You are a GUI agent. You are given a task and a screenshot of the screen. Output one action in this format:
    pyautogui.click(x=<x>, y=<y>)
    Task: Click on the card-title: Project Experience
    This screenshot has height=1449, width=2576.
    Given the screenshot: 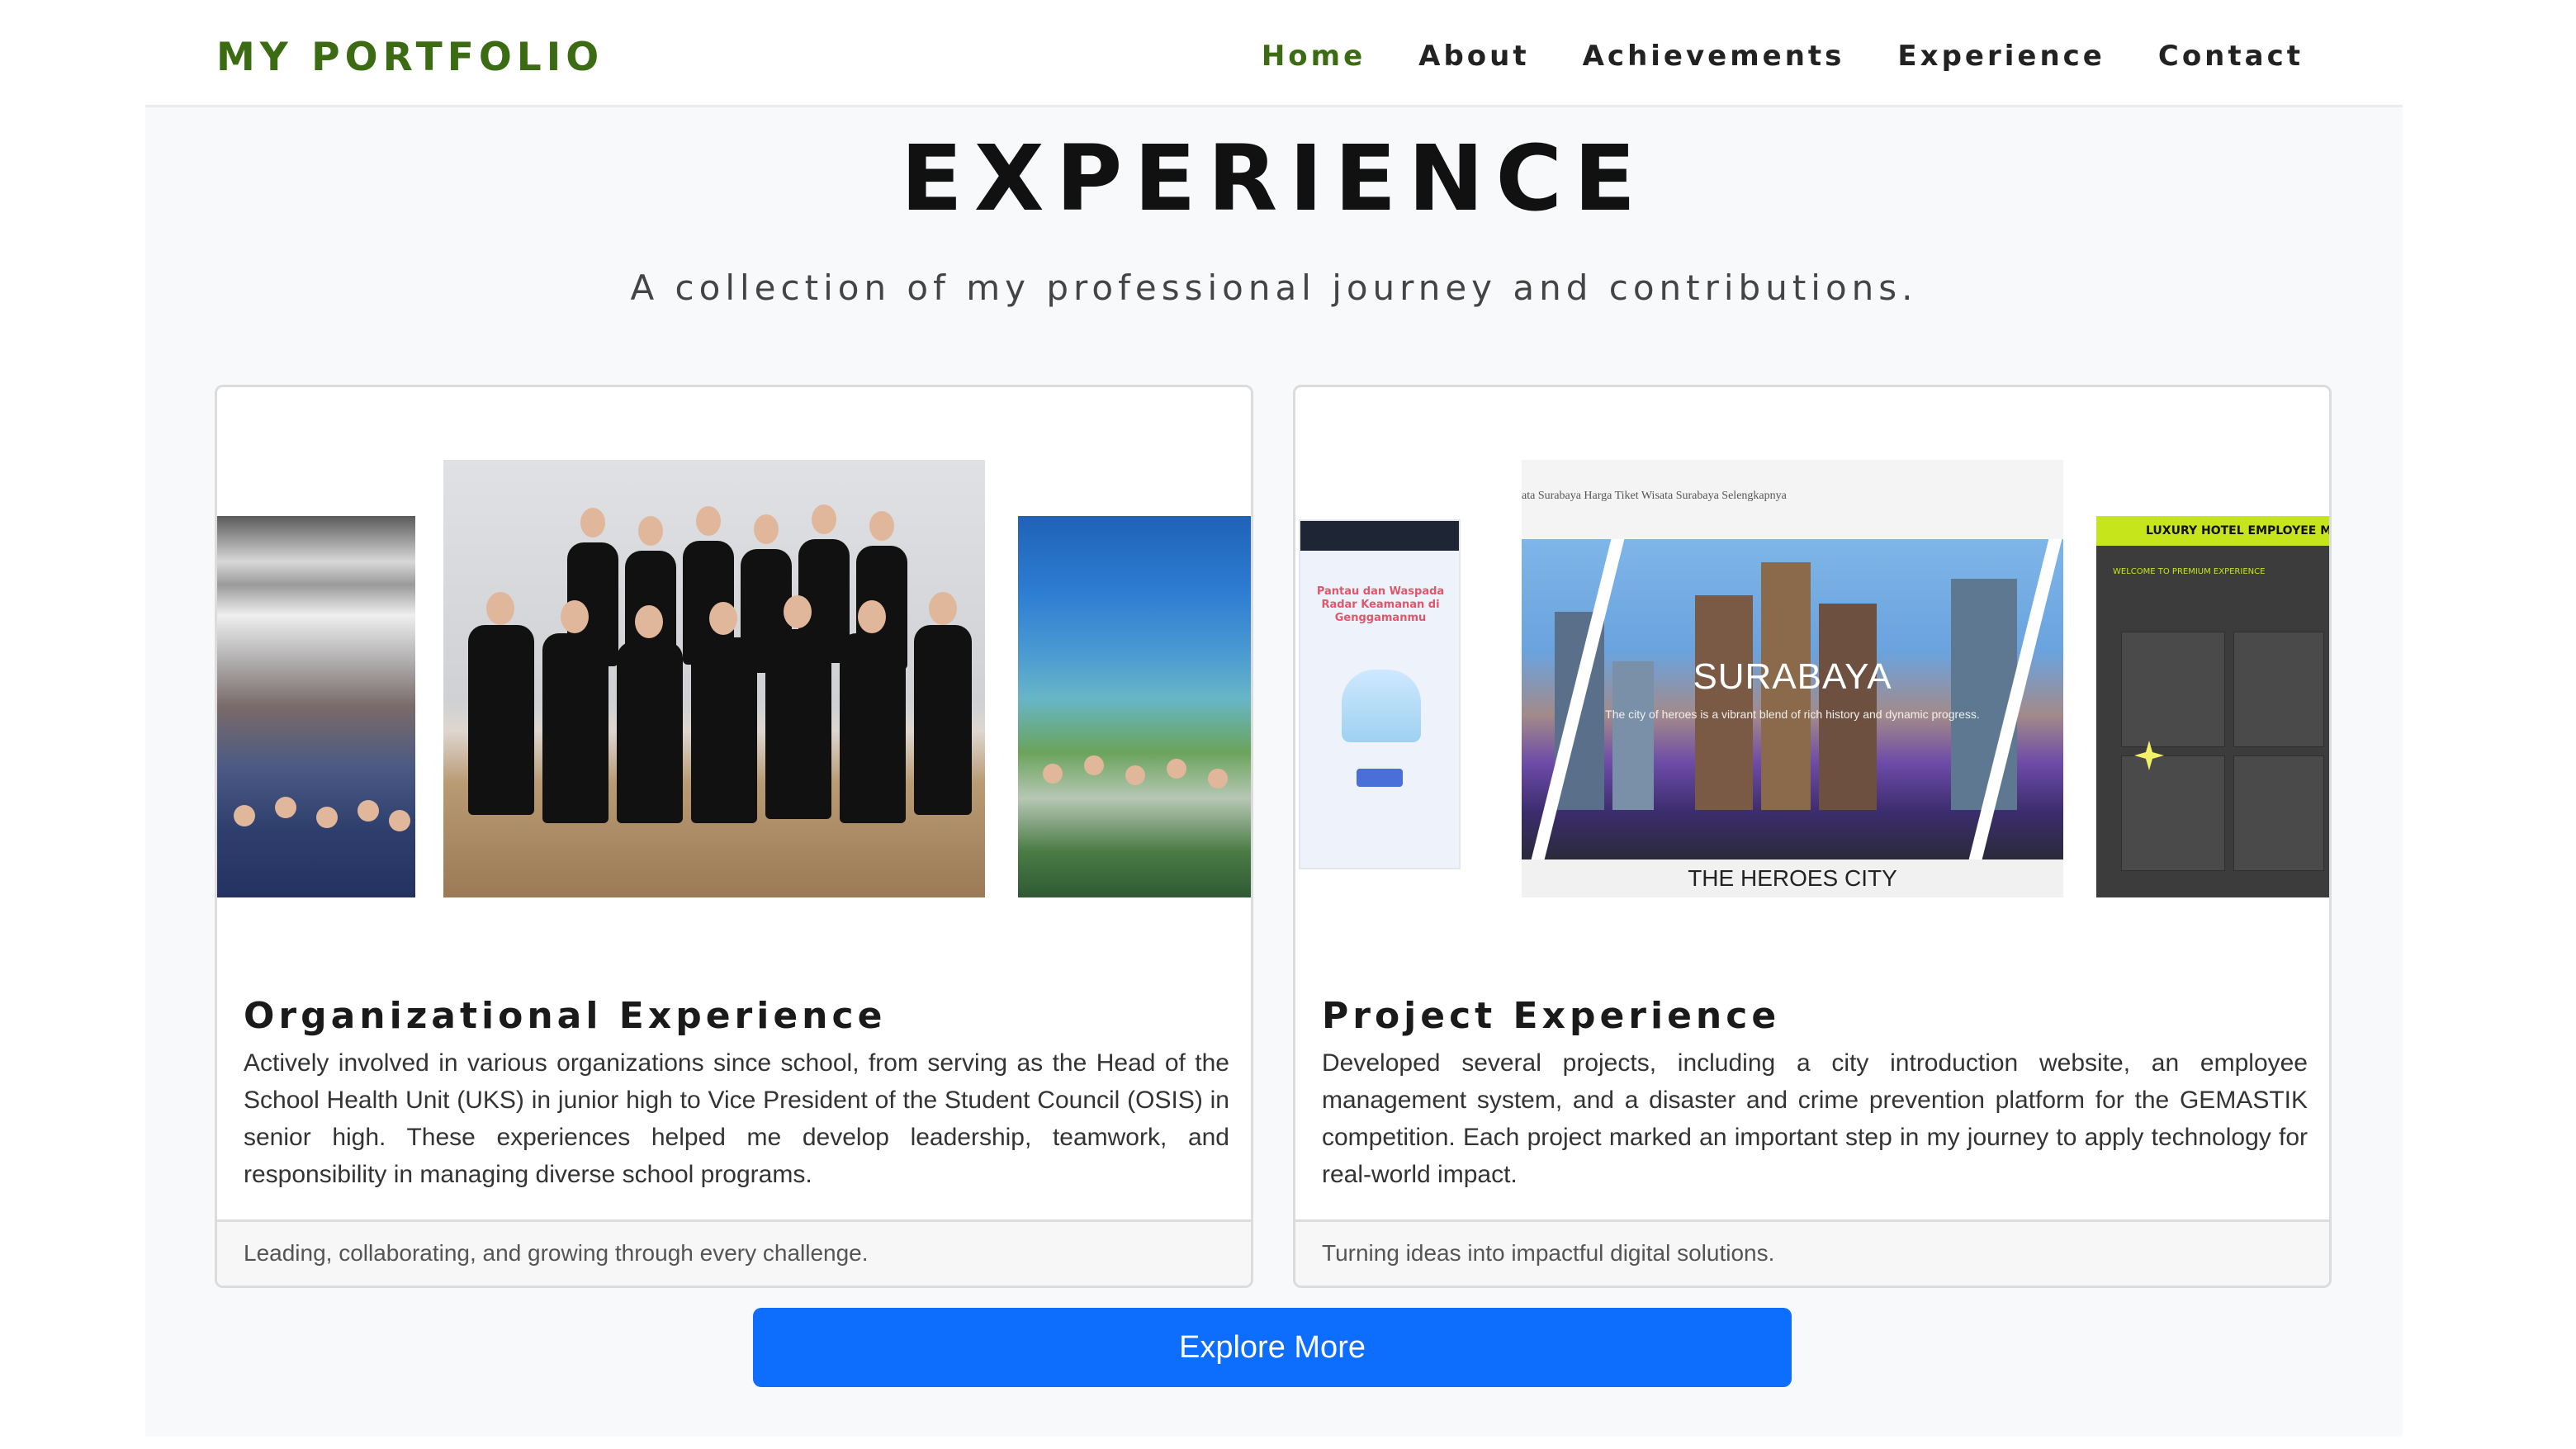 What is the action you would take?
    pyautogui.click(x=1551, y=1016)
    